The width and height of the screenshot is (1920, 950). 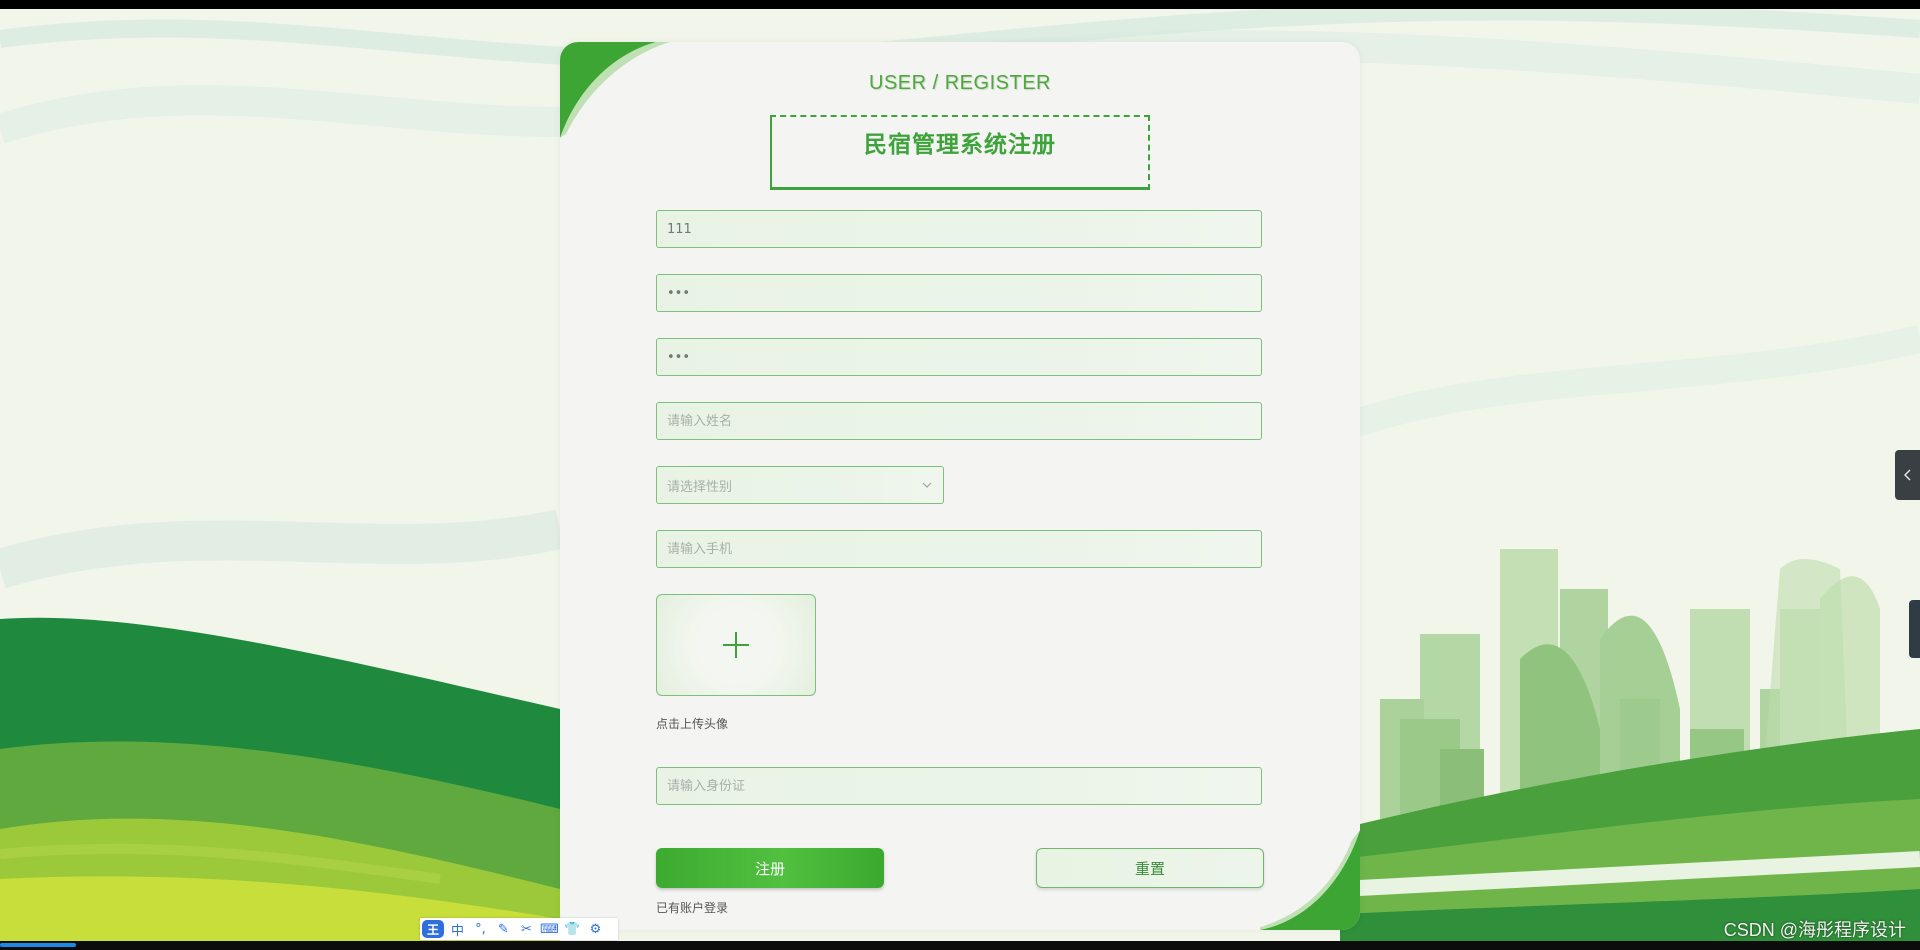 I want to click on page-subtitle: USER / REGISTER, so click(x=960, y=83).